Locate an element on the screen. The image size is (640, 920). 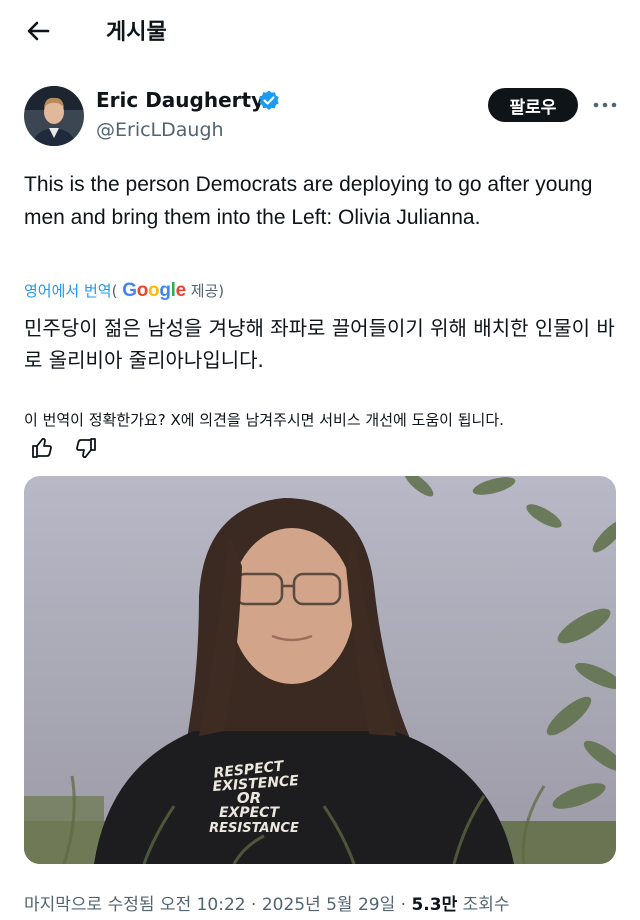
thumbs-up-icon is located at coordinates (42, 448).